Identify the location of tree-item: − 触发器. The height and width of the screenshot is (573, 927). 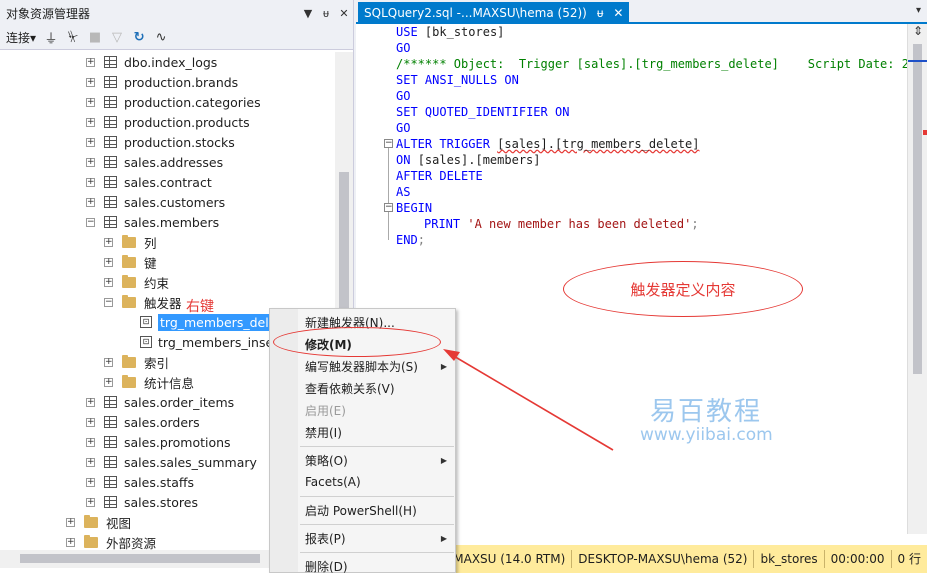
(143, 302).